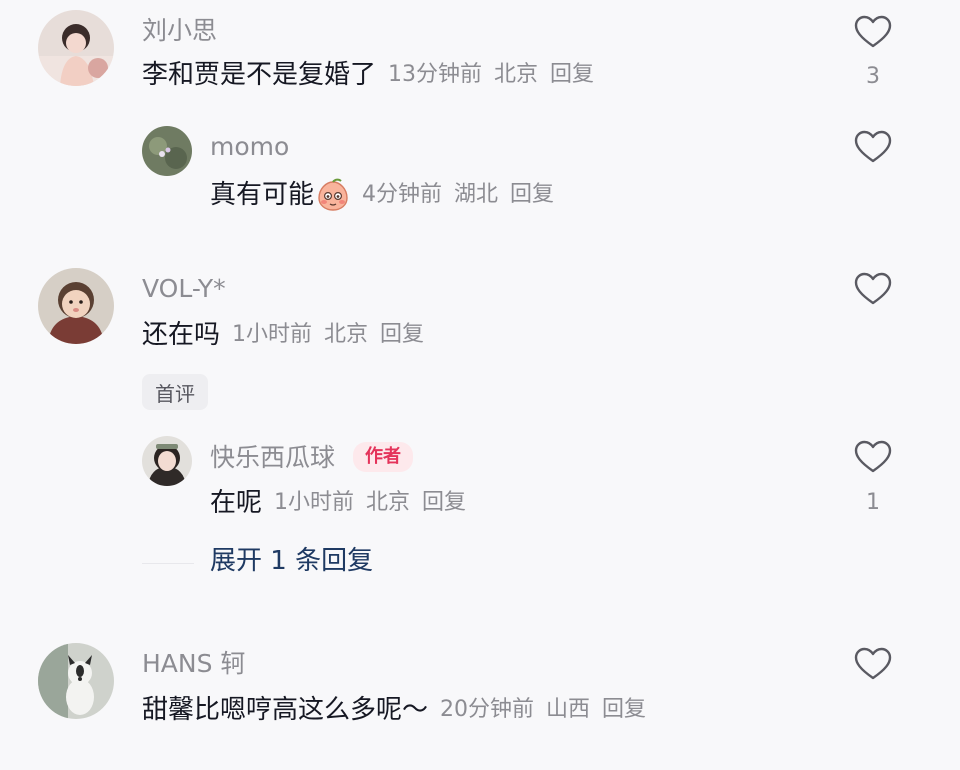 The image size is (960, 770). What do you see at coordinates (333, 194) in the screenshot?
I see `blushing-peach-emoji` at bounding box center [333, 194].